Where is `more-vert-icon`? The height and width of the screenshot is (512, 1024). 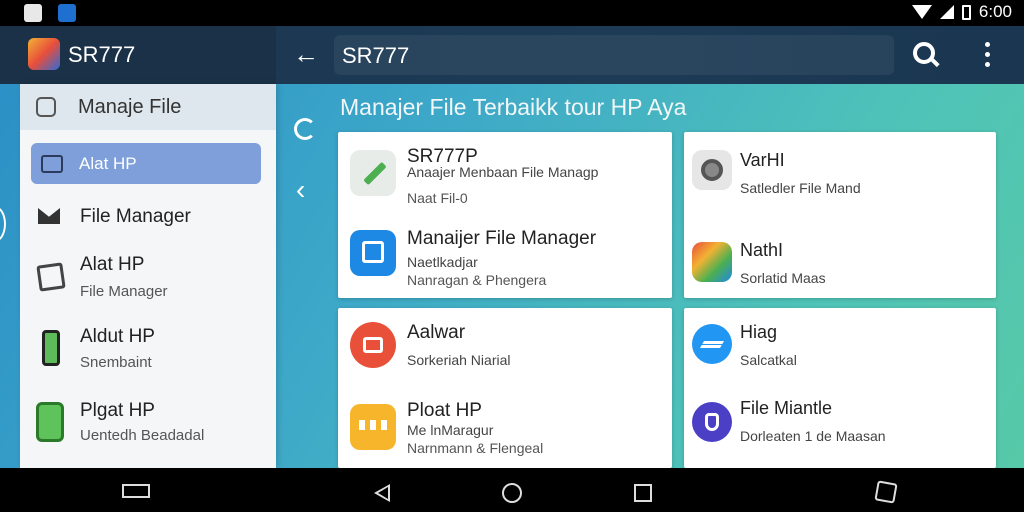 more-vert-icon is located at coordinates (988, 55).